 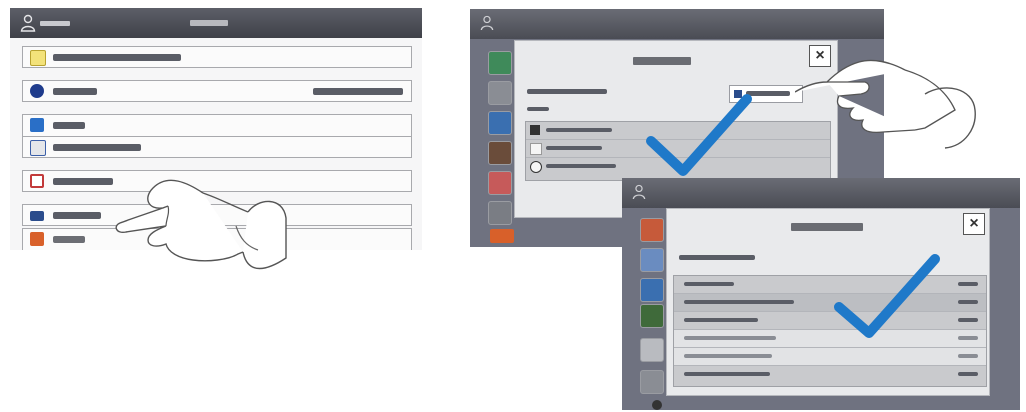 I want to click on factory-icon, so click(x=37, y=216).